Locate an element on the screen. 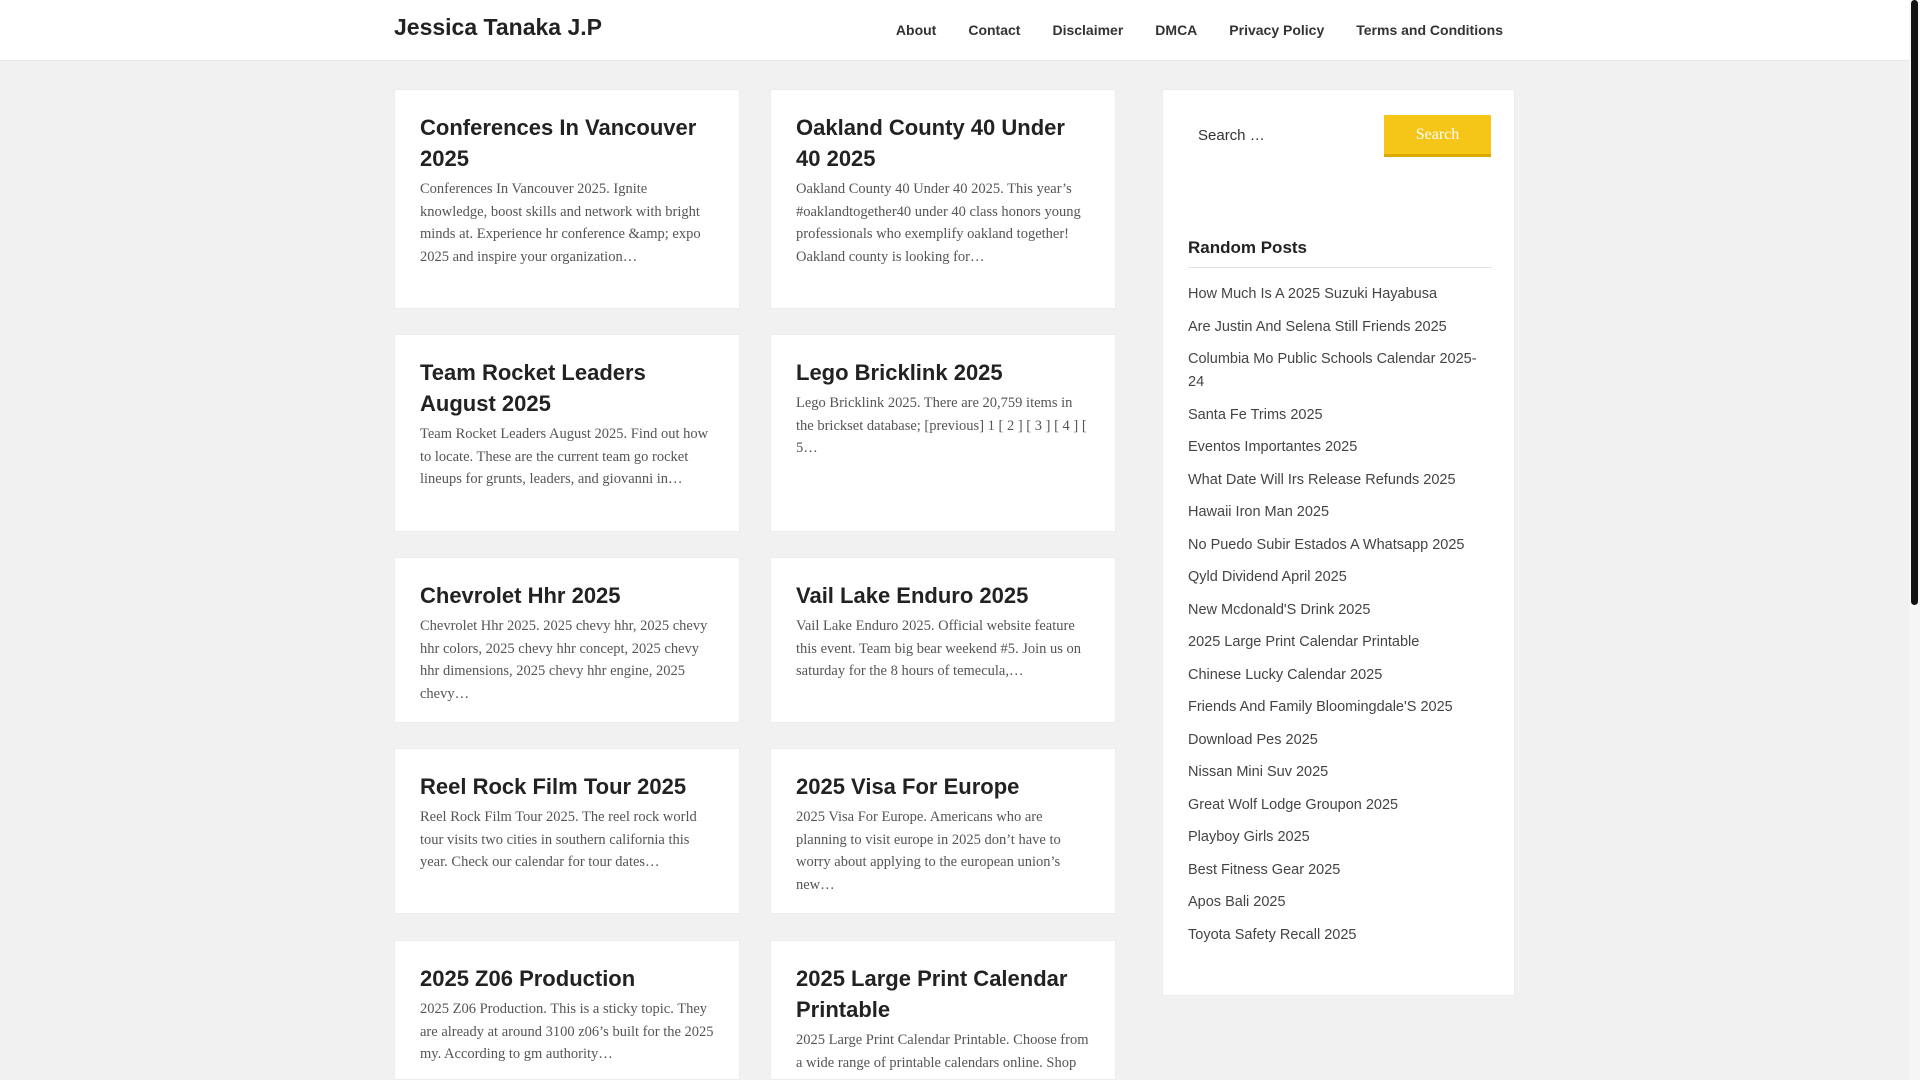 The height and width of the screenshot is (1080, 1920). post-title: Reel Rock Film Tour 2025 is located at coordinates (567, 786).